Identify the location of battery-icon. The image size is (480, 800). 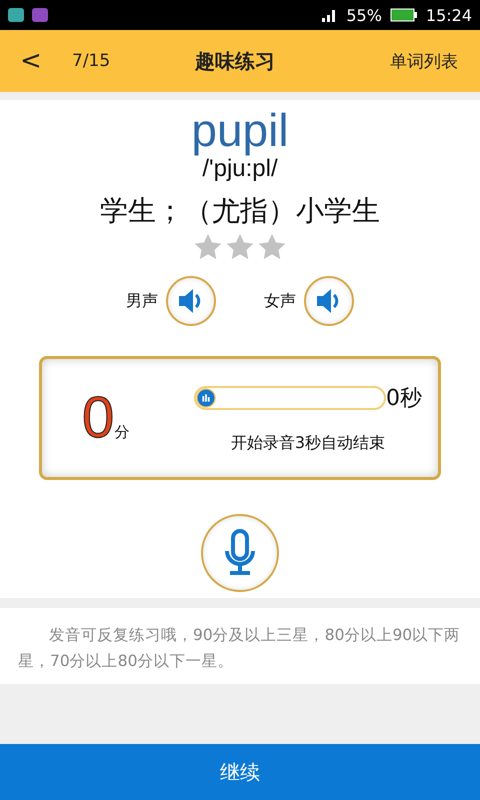
(404, 15).